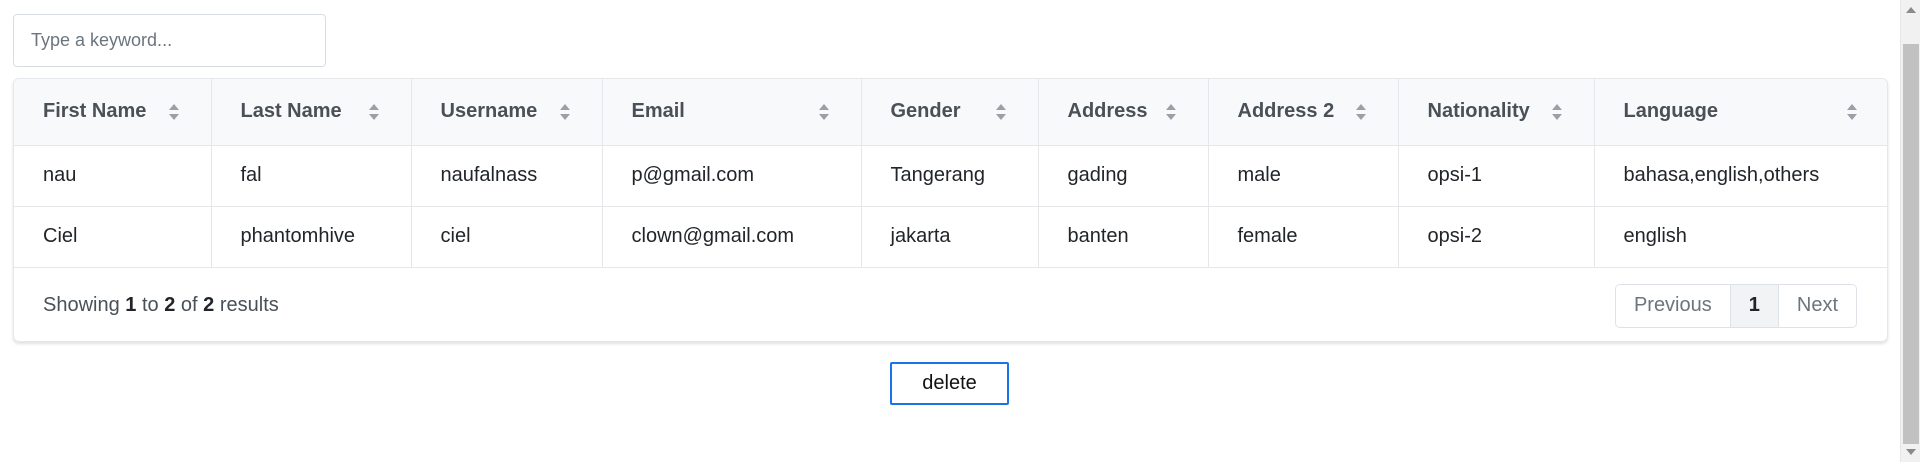  What do you see at coordinates (1303, 237) in the screenshot?
I see `table-cell: female` at bounding box center [1303, 237].